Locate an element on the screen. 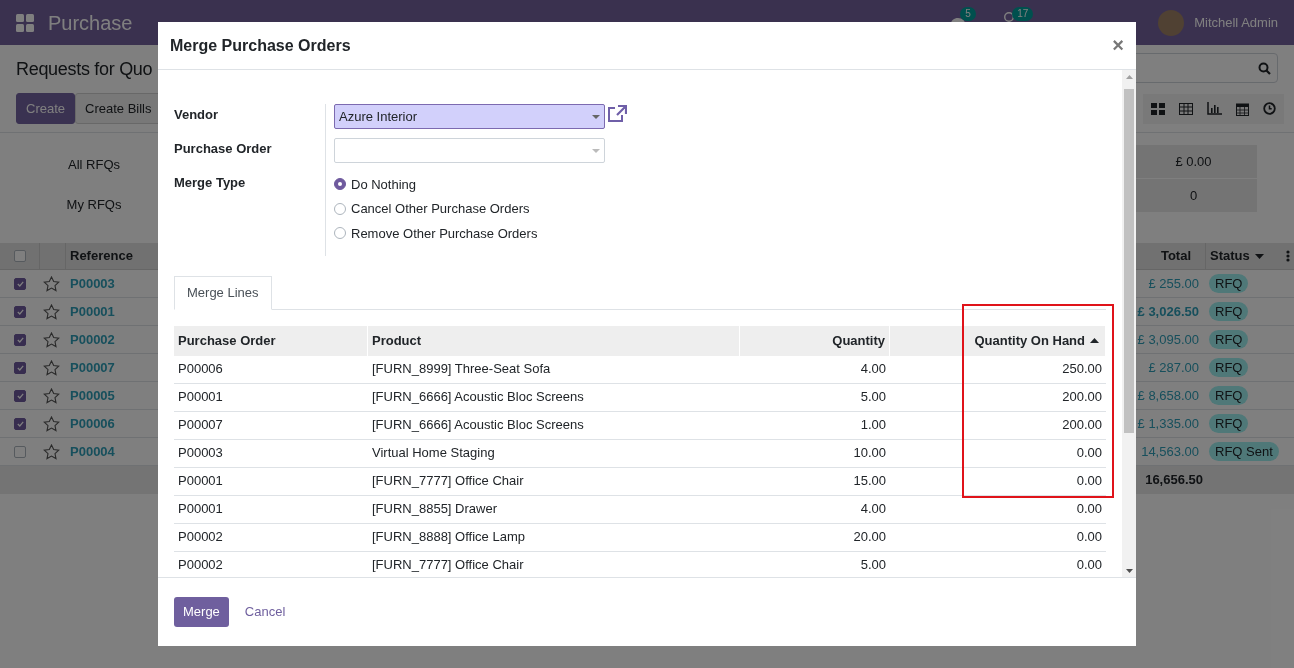 This screenshot has width=1294, height=668. field-label: Merge Type is located at coordinates (210, 183).